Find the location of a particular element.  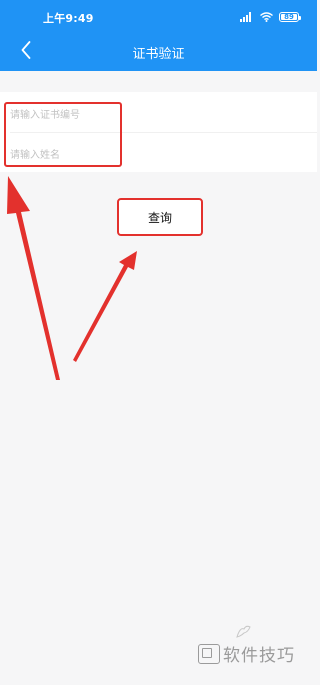

arrow-to-query-button is located at coordinates (105, 306).